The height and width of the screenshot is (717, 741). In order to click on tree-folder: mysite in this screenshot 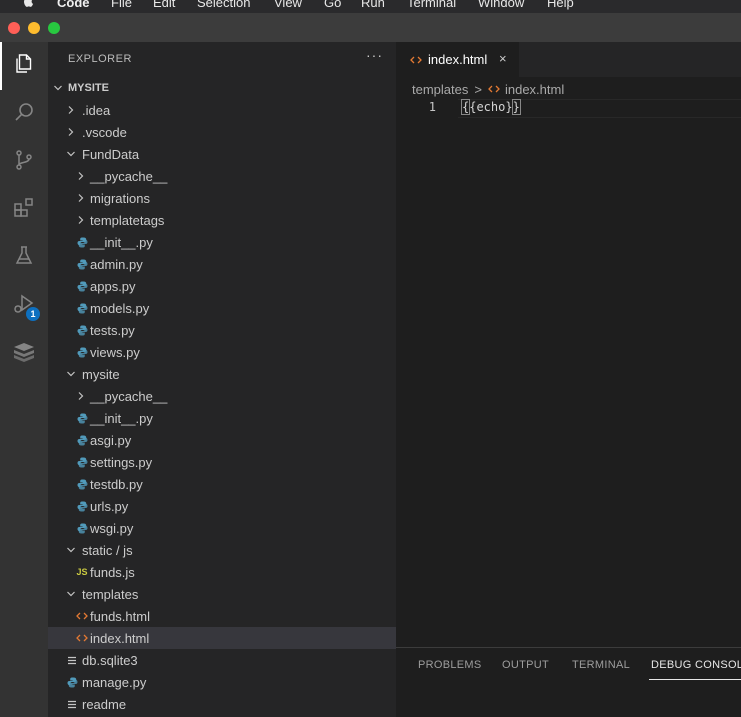, I will do `click(222, 374)`.